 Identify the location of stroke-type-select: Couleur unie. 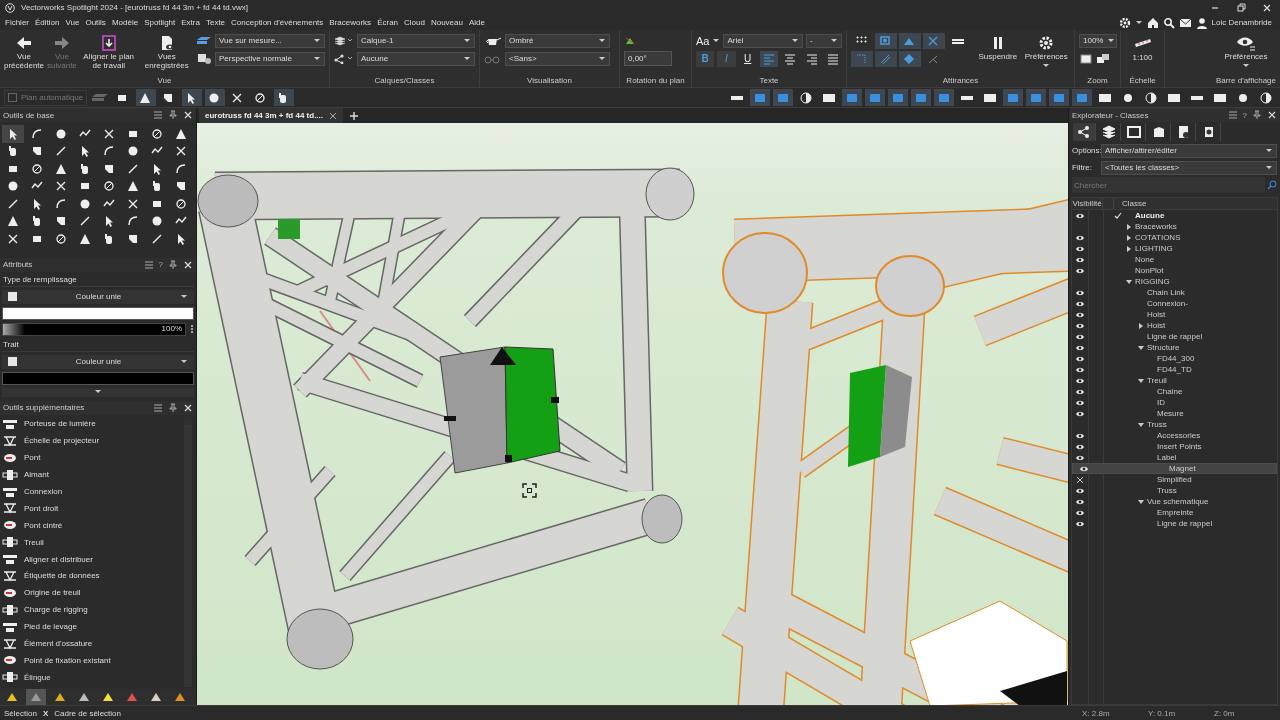
(98, 361).